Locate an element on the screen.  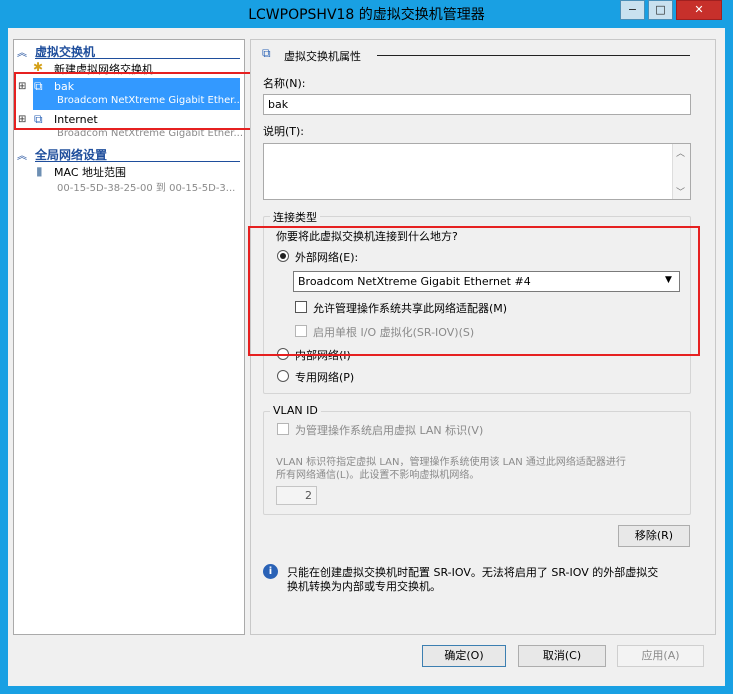
name-label: 名称(N): is located at coordinates (284, 83).